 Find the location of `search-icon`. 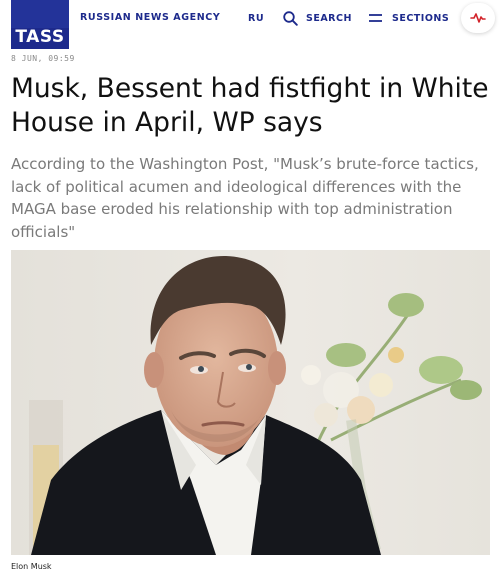

search-icon is located at coordinates (290, 18).